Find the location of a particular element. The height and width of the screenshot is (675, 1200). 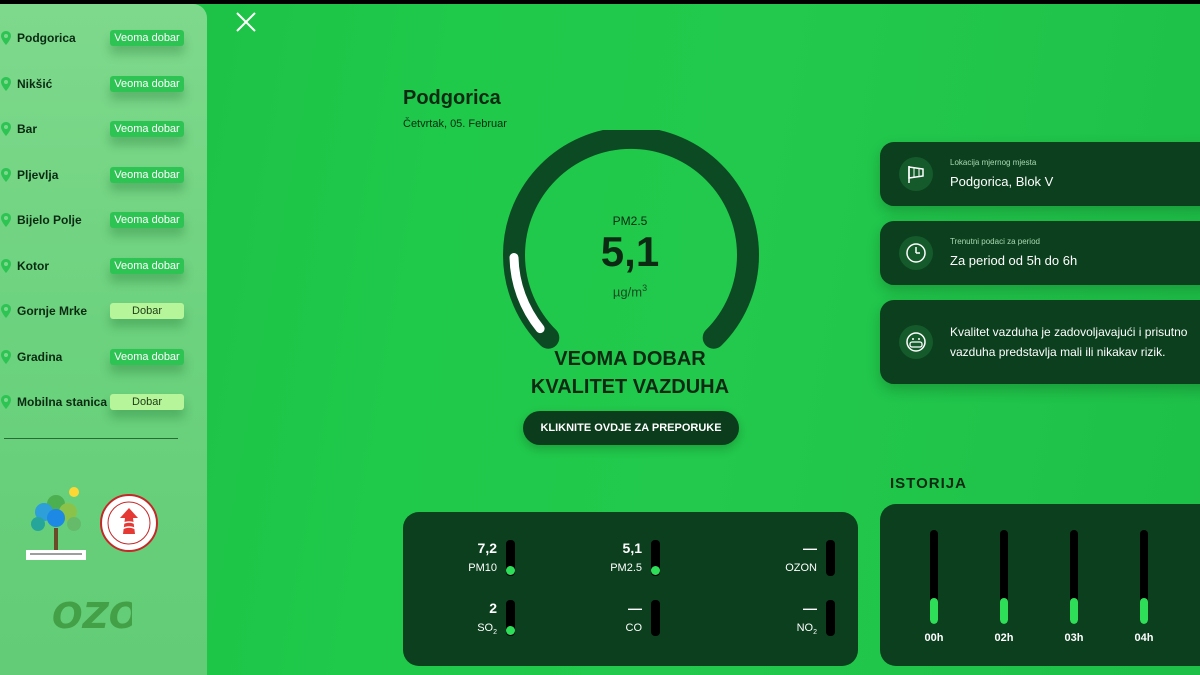

city-title: Podgorica is located at coordinates (452, 98).